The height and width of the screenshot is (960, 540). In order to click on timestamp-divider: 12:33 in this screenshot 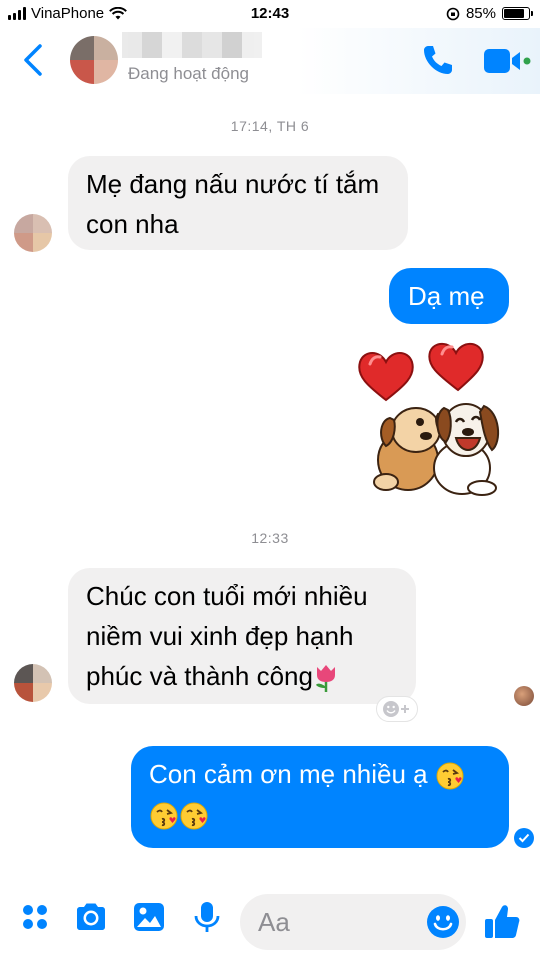, I will do `click(270, 538)`.